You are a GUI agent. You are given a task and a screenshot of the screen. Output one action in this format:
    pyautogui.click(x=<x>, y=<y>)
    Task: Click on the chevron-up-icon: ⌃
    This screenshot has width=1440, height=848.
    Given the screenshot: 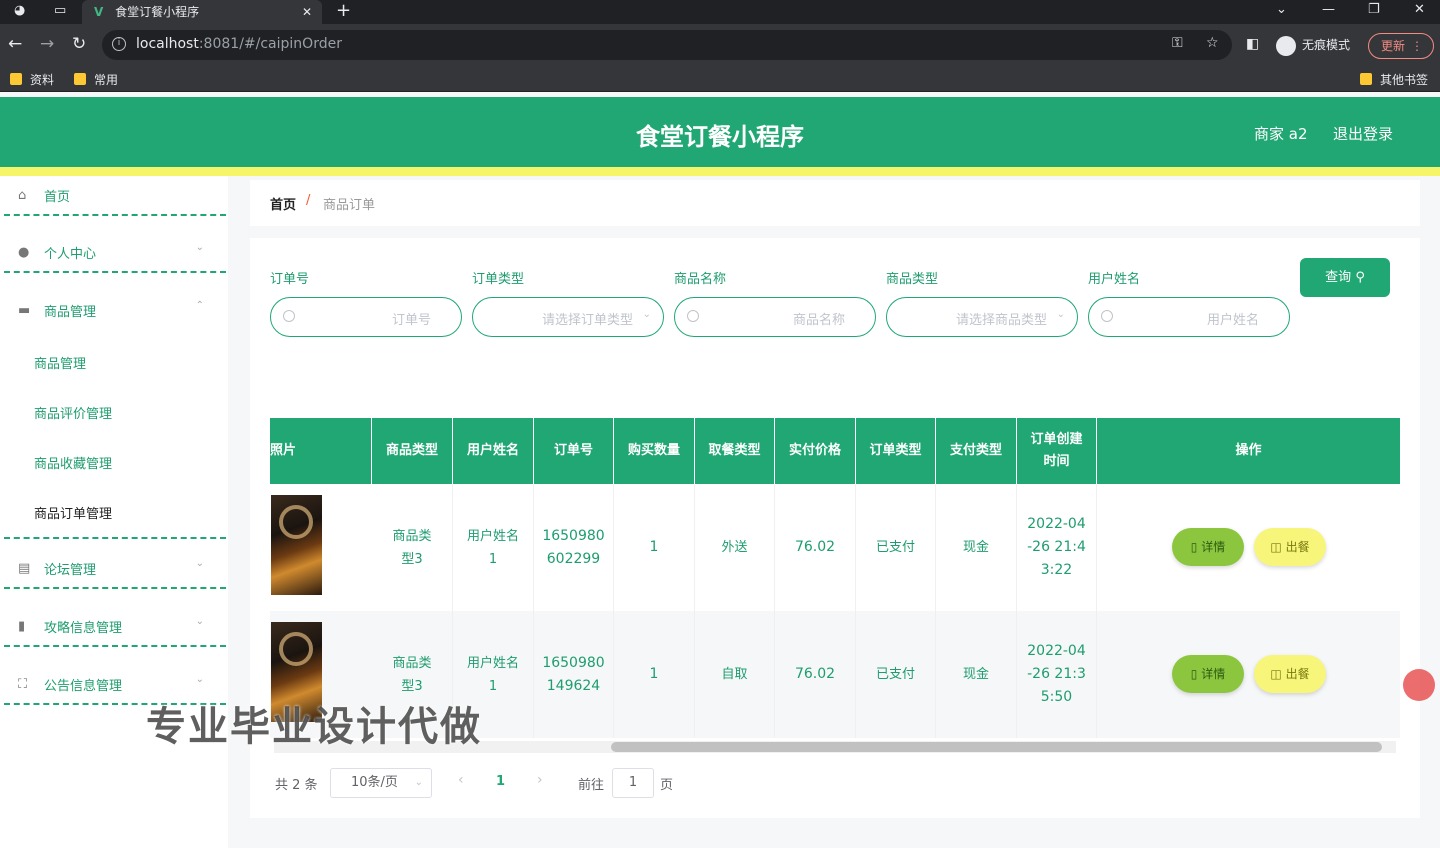 What is the action you would take?
    pyautogui.click(x=199, y=305)
    